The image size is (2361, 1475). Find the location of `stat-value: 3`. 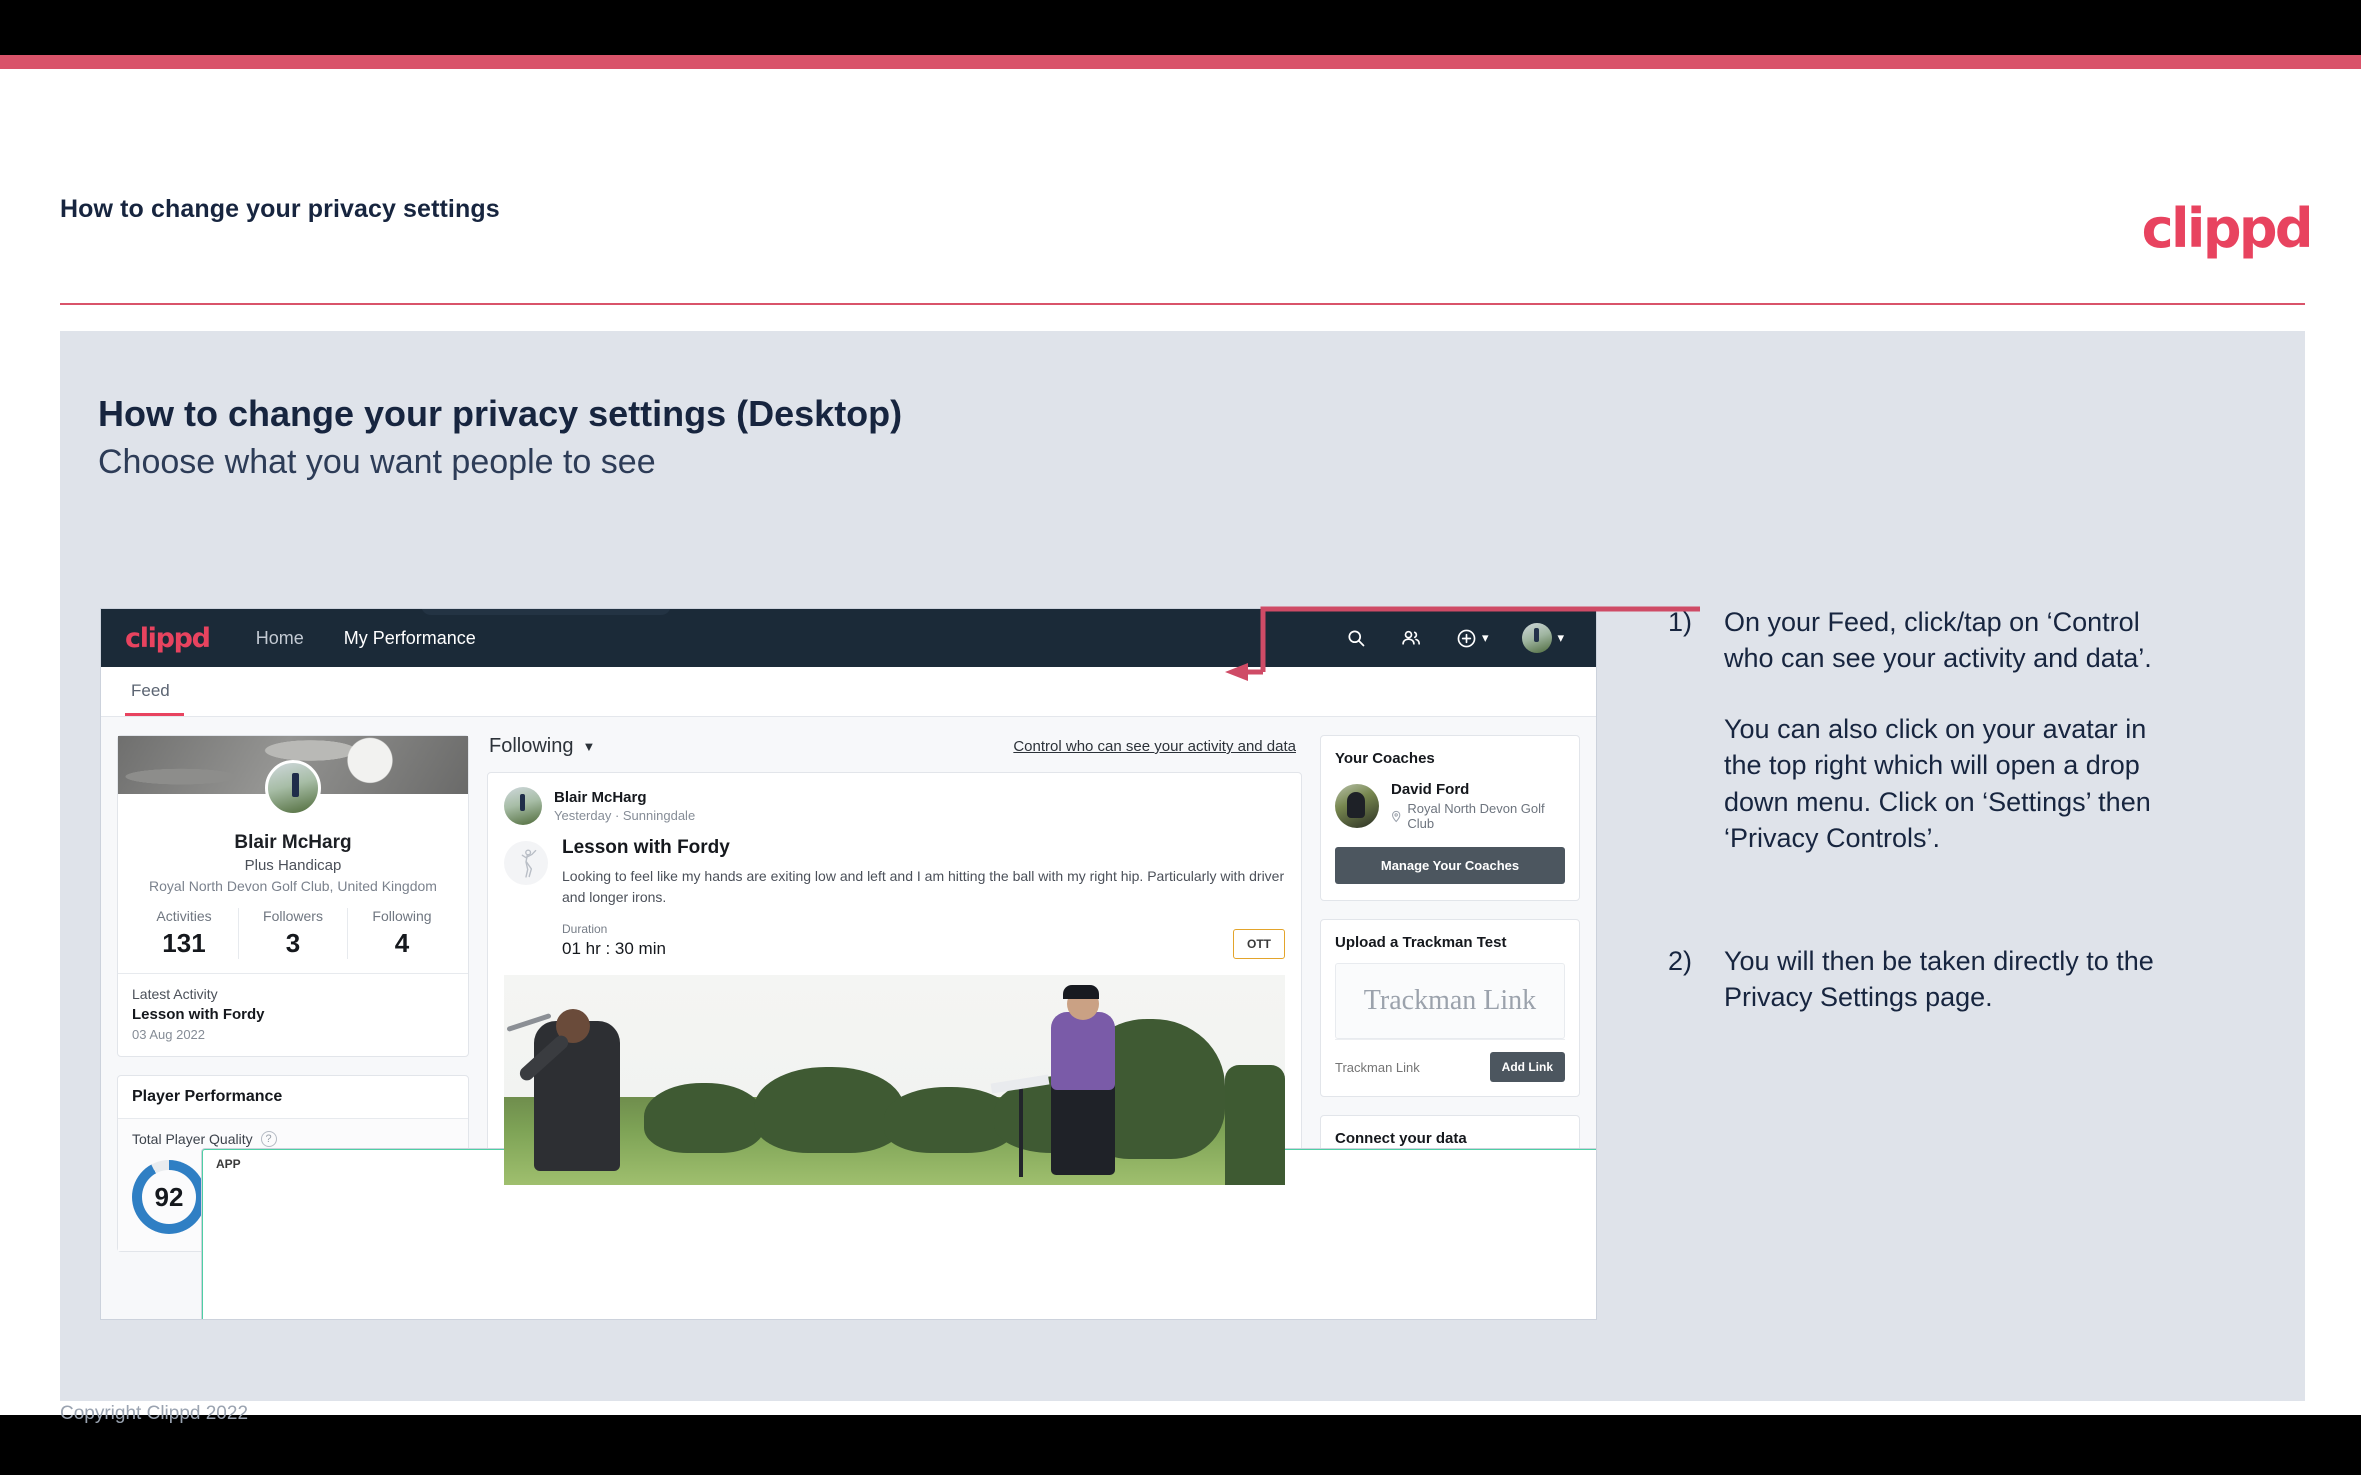

stat-value: 3 is located at coordinates (293, 943).